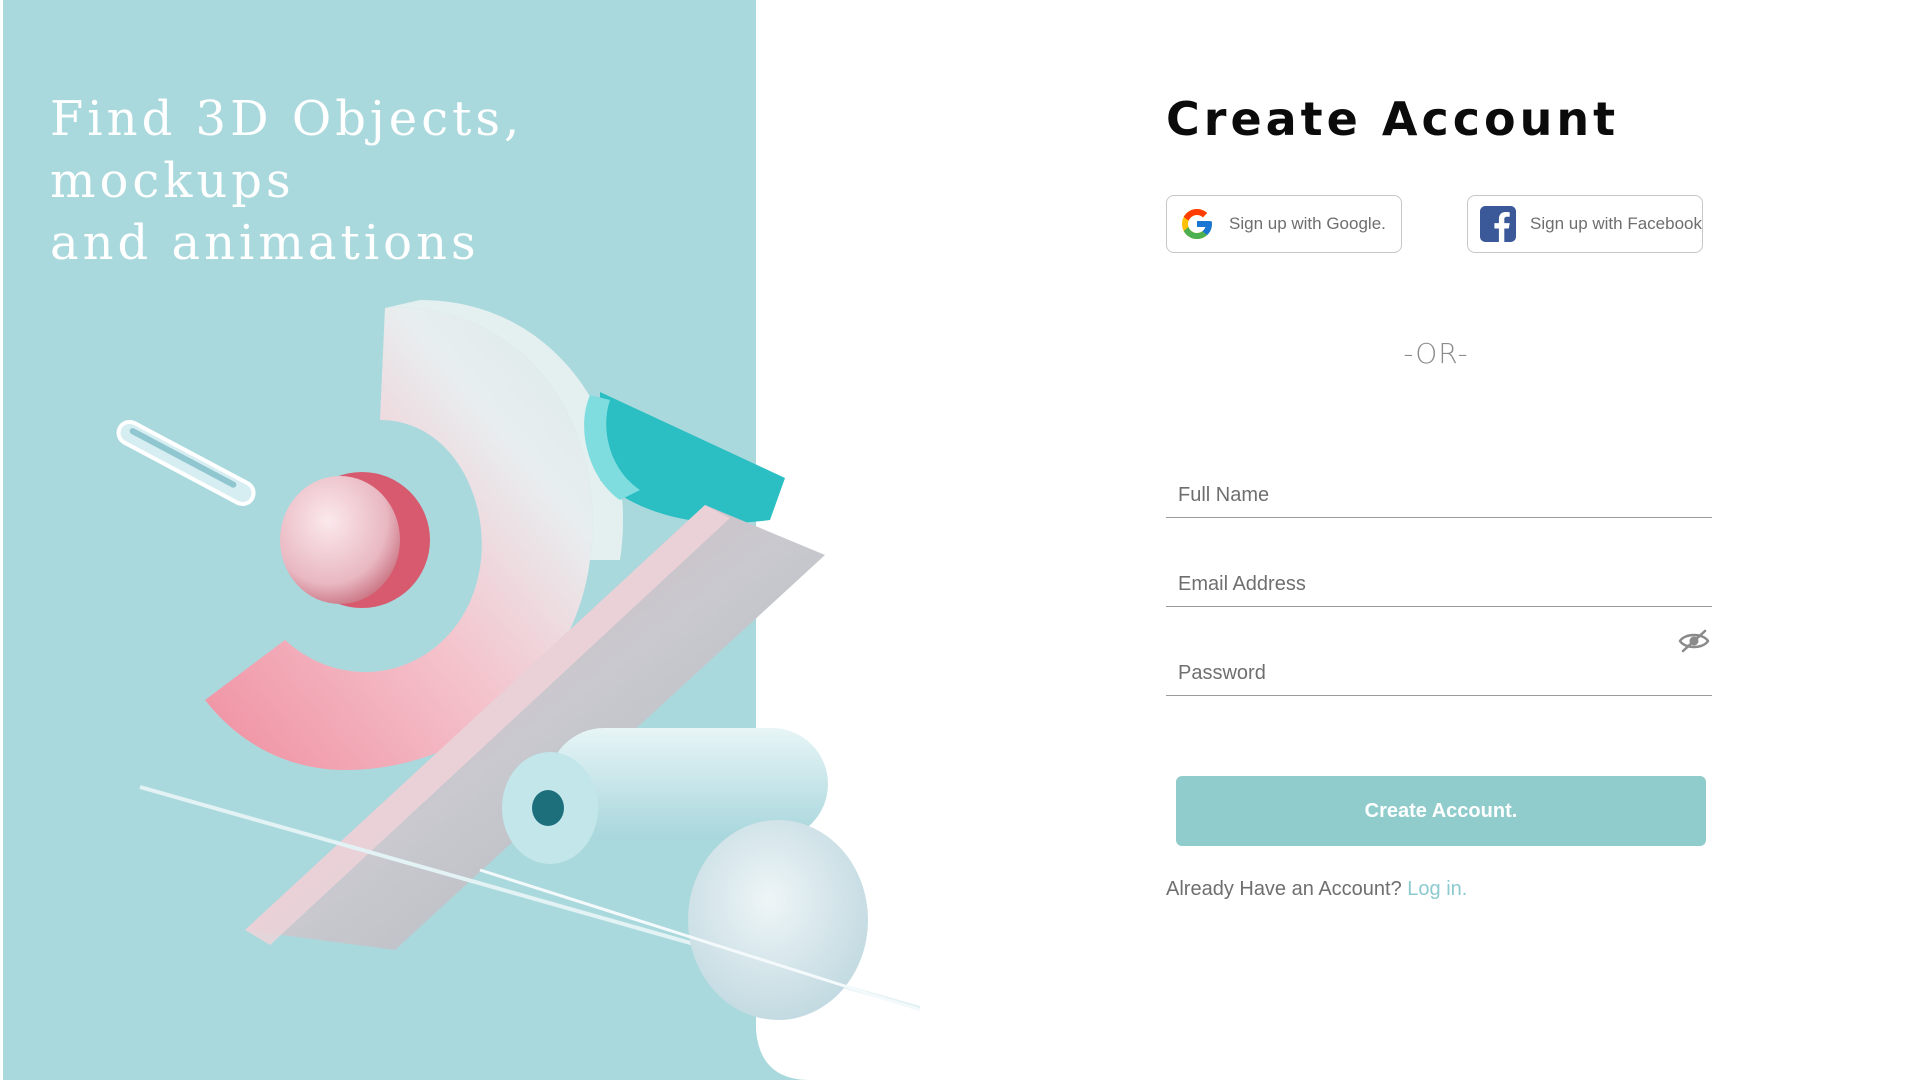  I want to click on google-signup-button: Sign up with Google., so click(1284, 224).